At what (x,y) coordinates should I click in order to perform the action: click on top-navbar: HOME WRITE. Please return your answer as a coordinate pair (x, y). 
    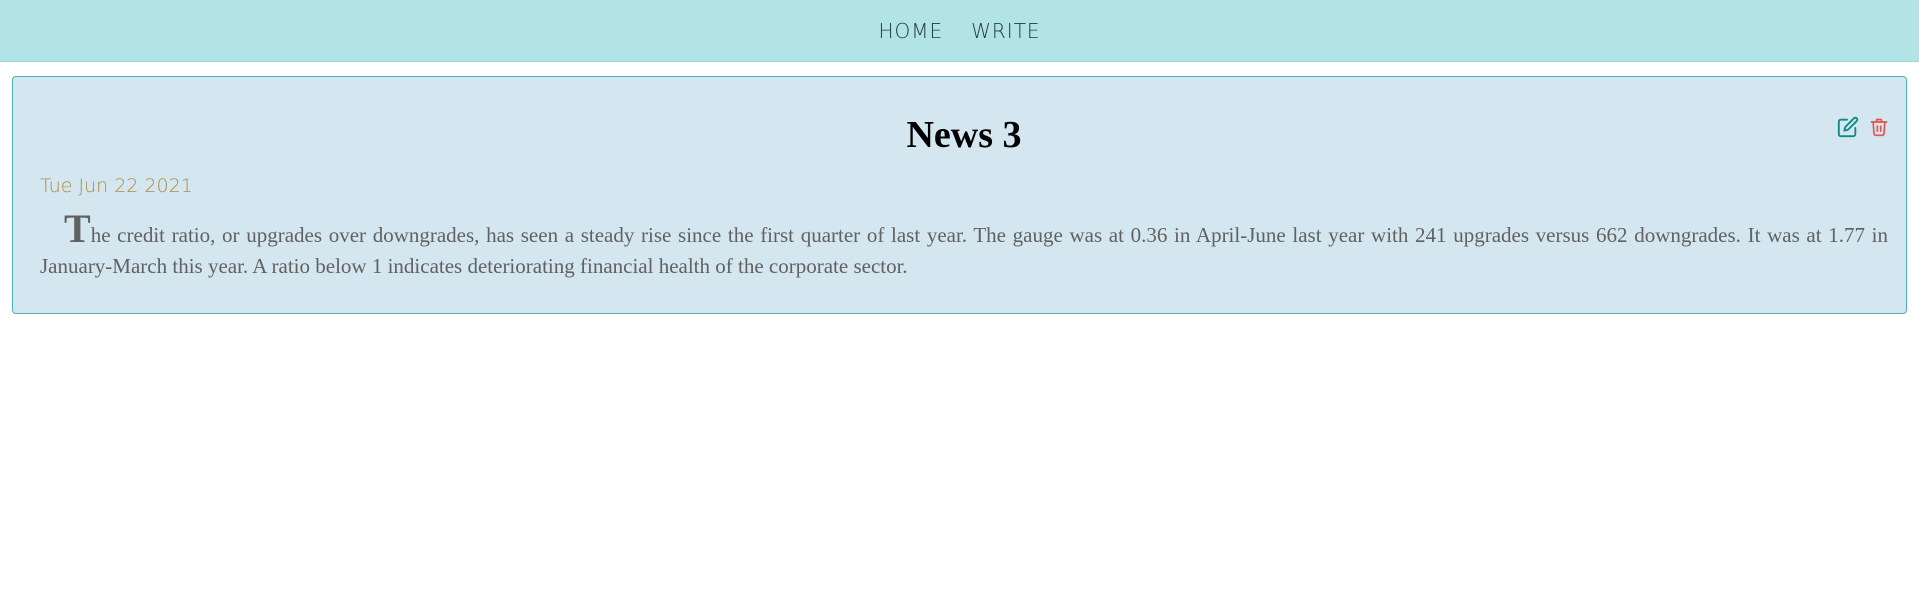
    Looking at the image, I should click on (959, 31).